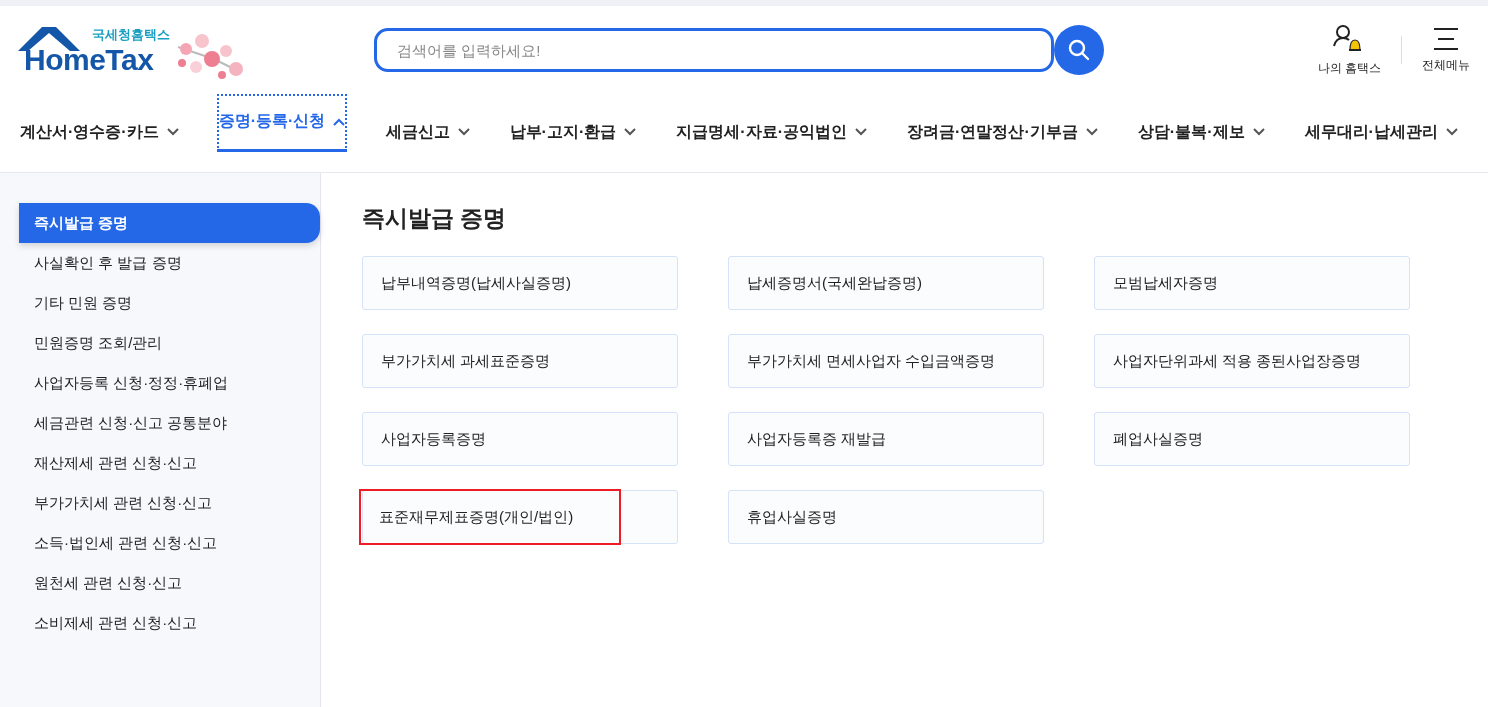  Describe the element at coordinates (1158, 438) in the screenshot. I see `card-label: 폐업사실증명` at that location.